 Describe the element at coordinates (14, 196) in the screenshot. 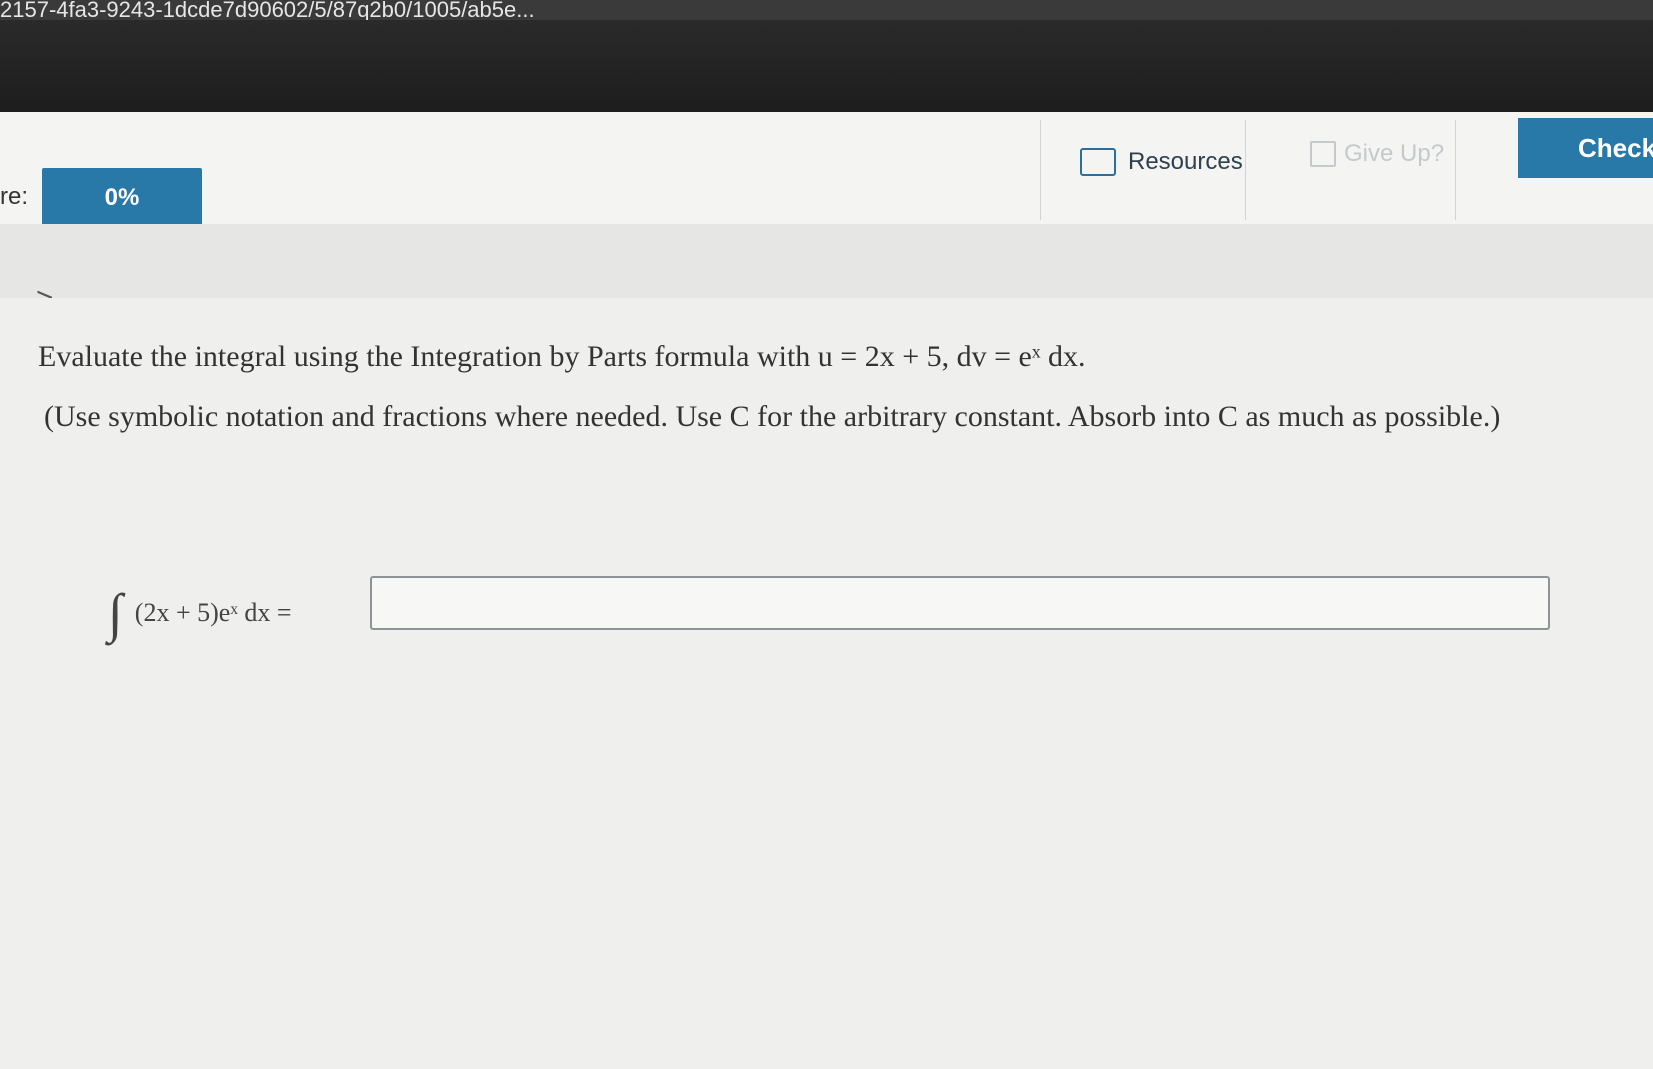

I see `score-label: re:` at that location.